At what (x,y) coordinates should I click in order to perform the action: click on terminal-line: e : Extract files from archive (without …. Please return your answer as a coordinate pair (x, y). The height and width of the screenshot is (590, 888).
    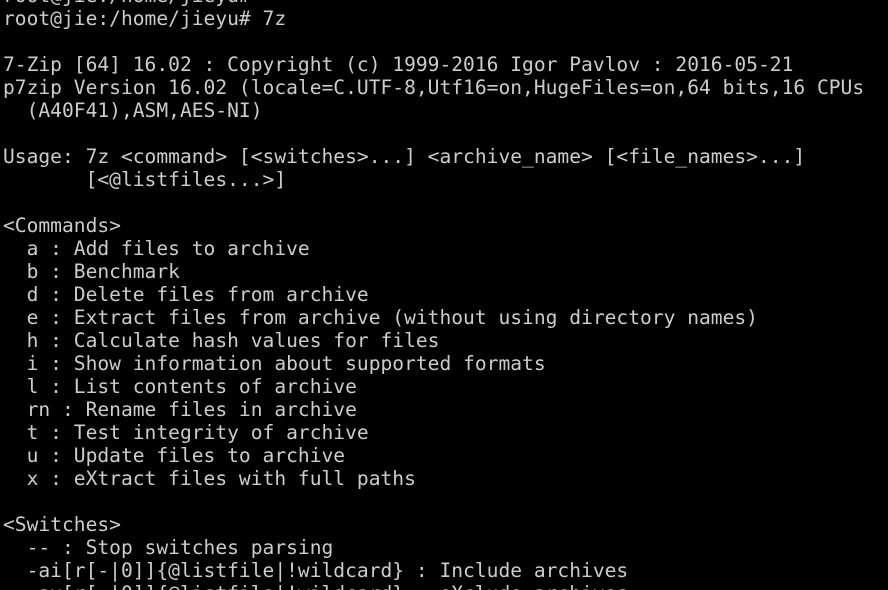
    Looking at the image, I should click on (380, 317).